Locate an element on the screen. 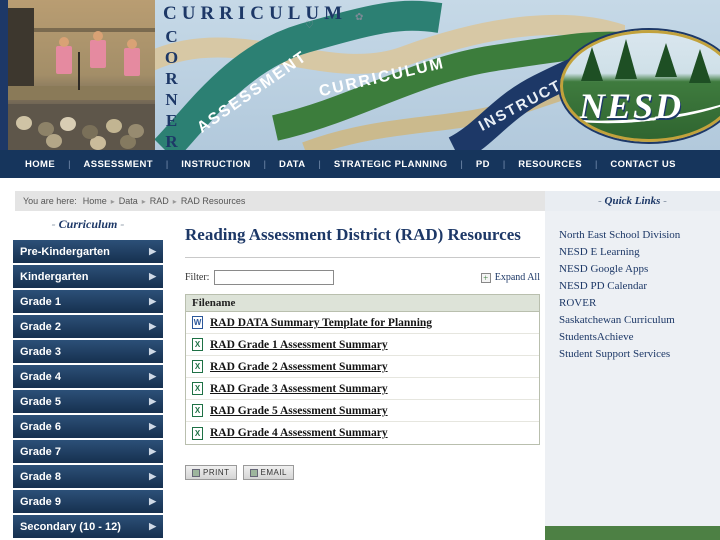 This screenshot has height=540, width=720. nav-item-label: STRATEGIC PLANNING is located at coordinates (391, 164).